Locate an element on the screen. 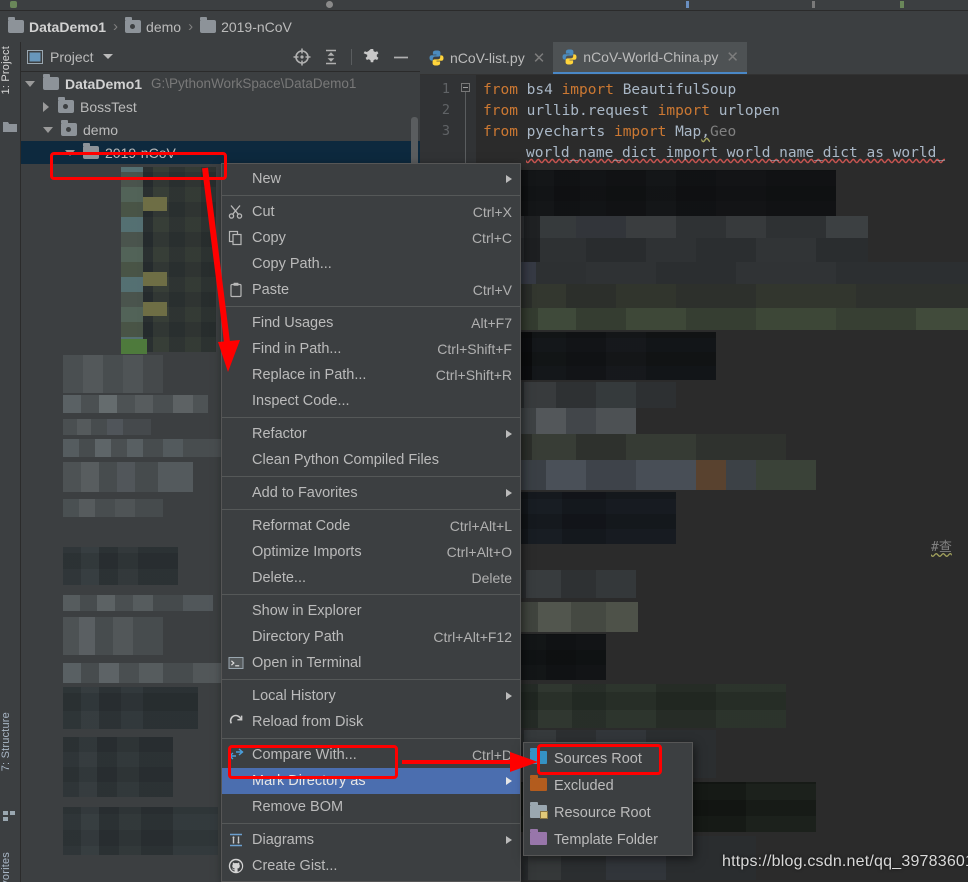  menu-item-reformat-code: Reformat Code Ctrl+Alt+L is located at coordinates (371, 526).